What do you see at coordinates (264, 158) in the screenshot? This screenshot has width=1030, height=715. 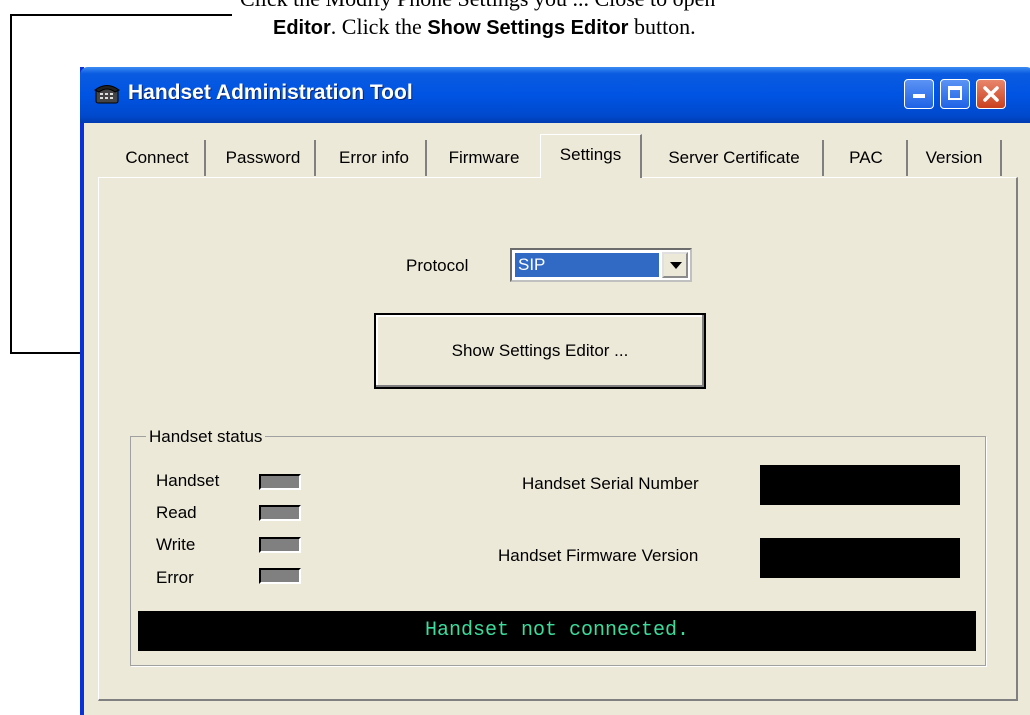 I see `tab-password: Password` at bounding box center [264, 158].